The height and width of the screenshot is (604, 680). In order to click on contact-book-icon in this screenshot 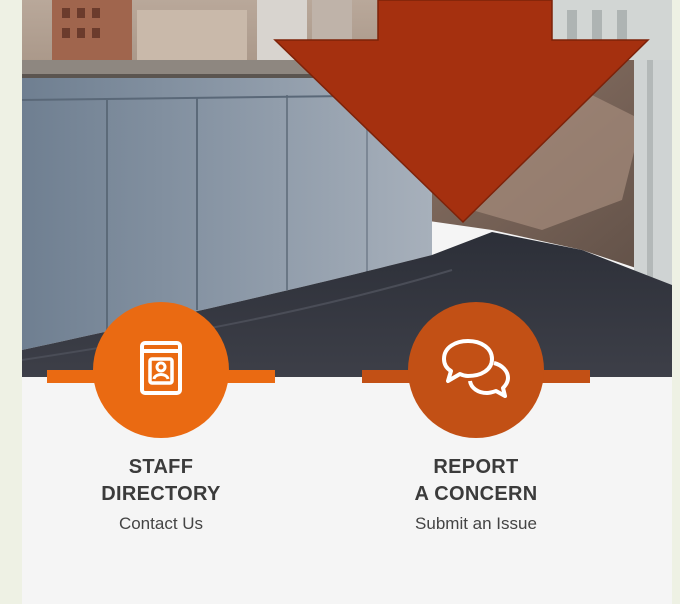, I will do `click(161, 370)`.